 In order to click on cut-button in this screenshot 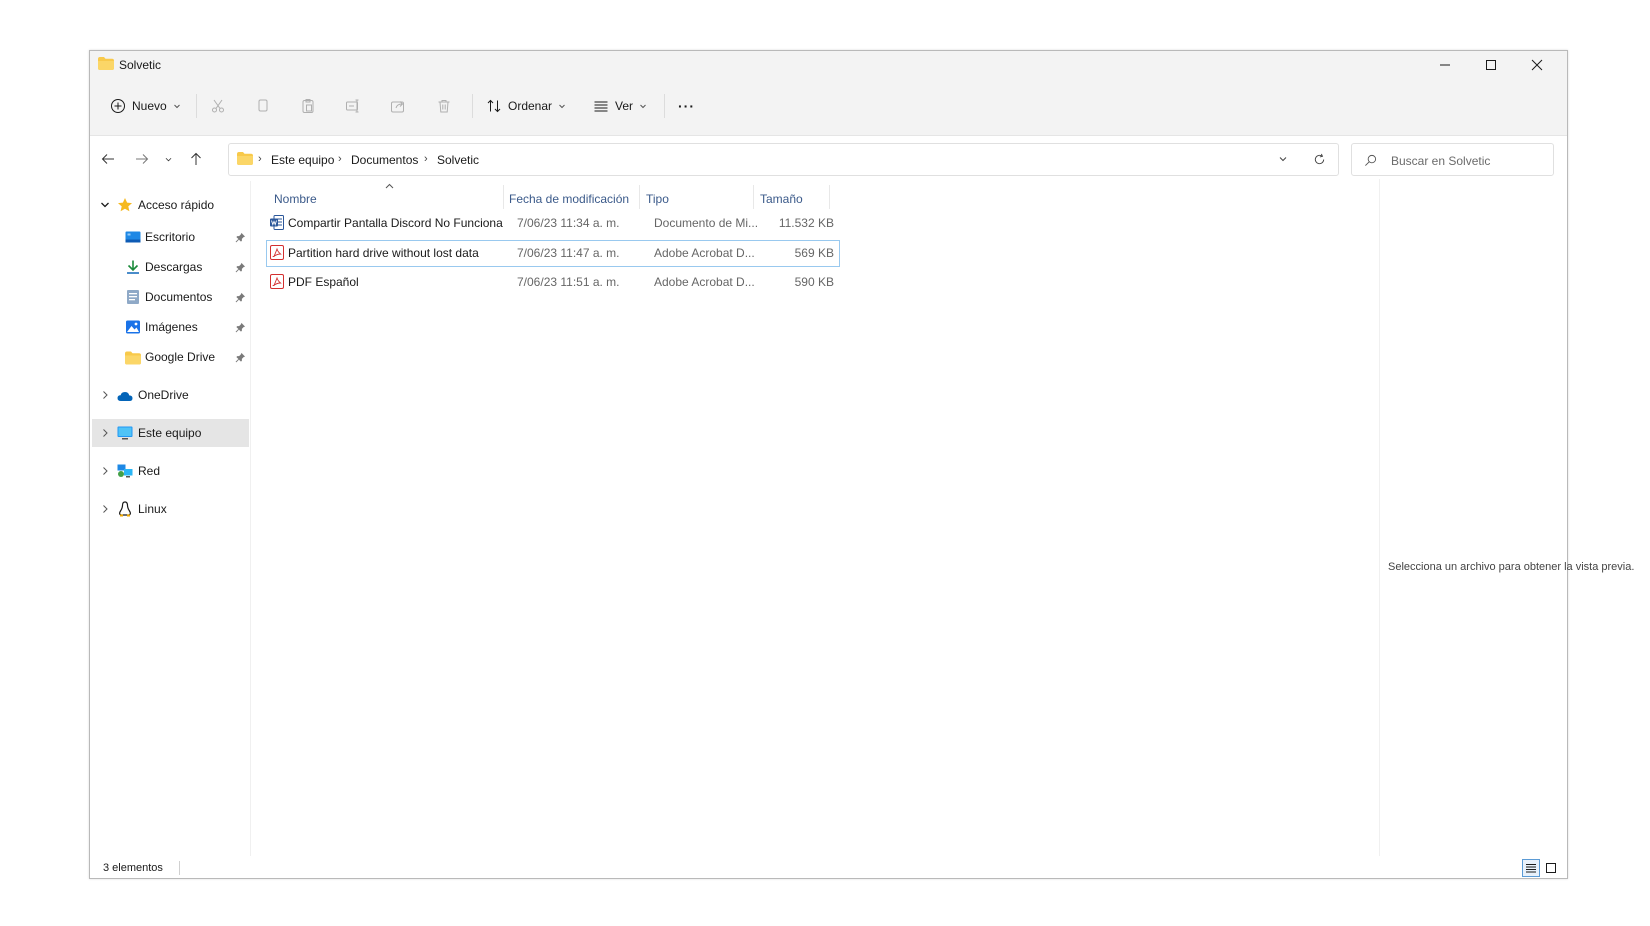, I will do `click(218, 106)`.